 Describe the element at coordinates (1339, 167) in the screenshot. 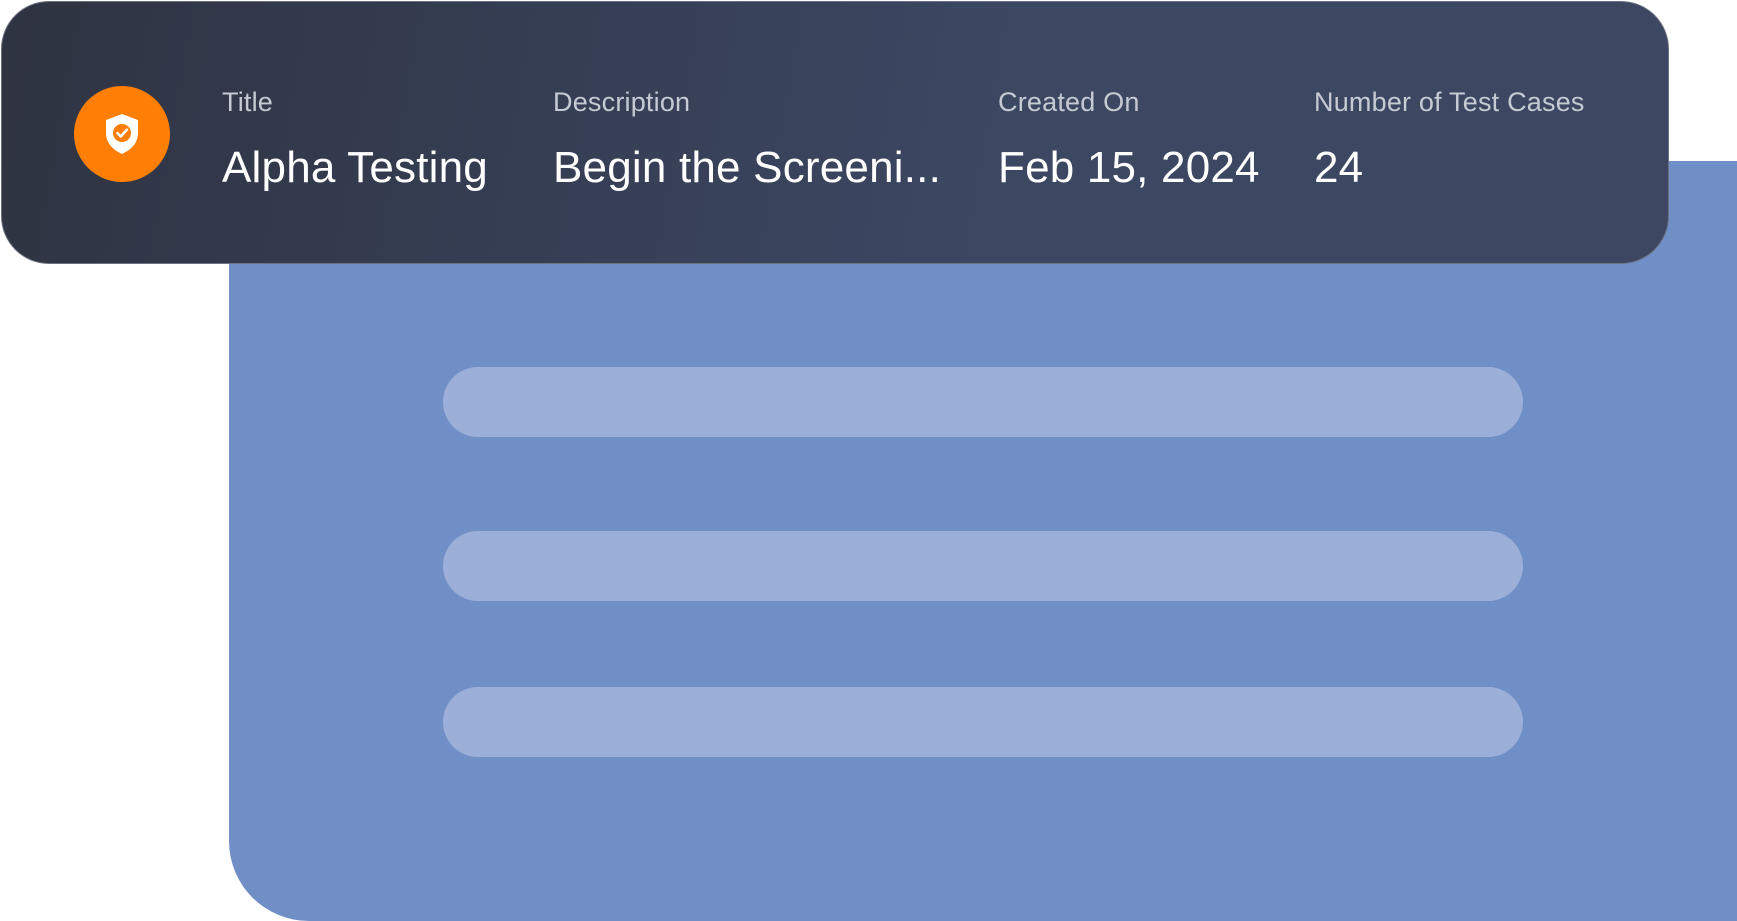

I see `test-cases-value: 24` at that location.